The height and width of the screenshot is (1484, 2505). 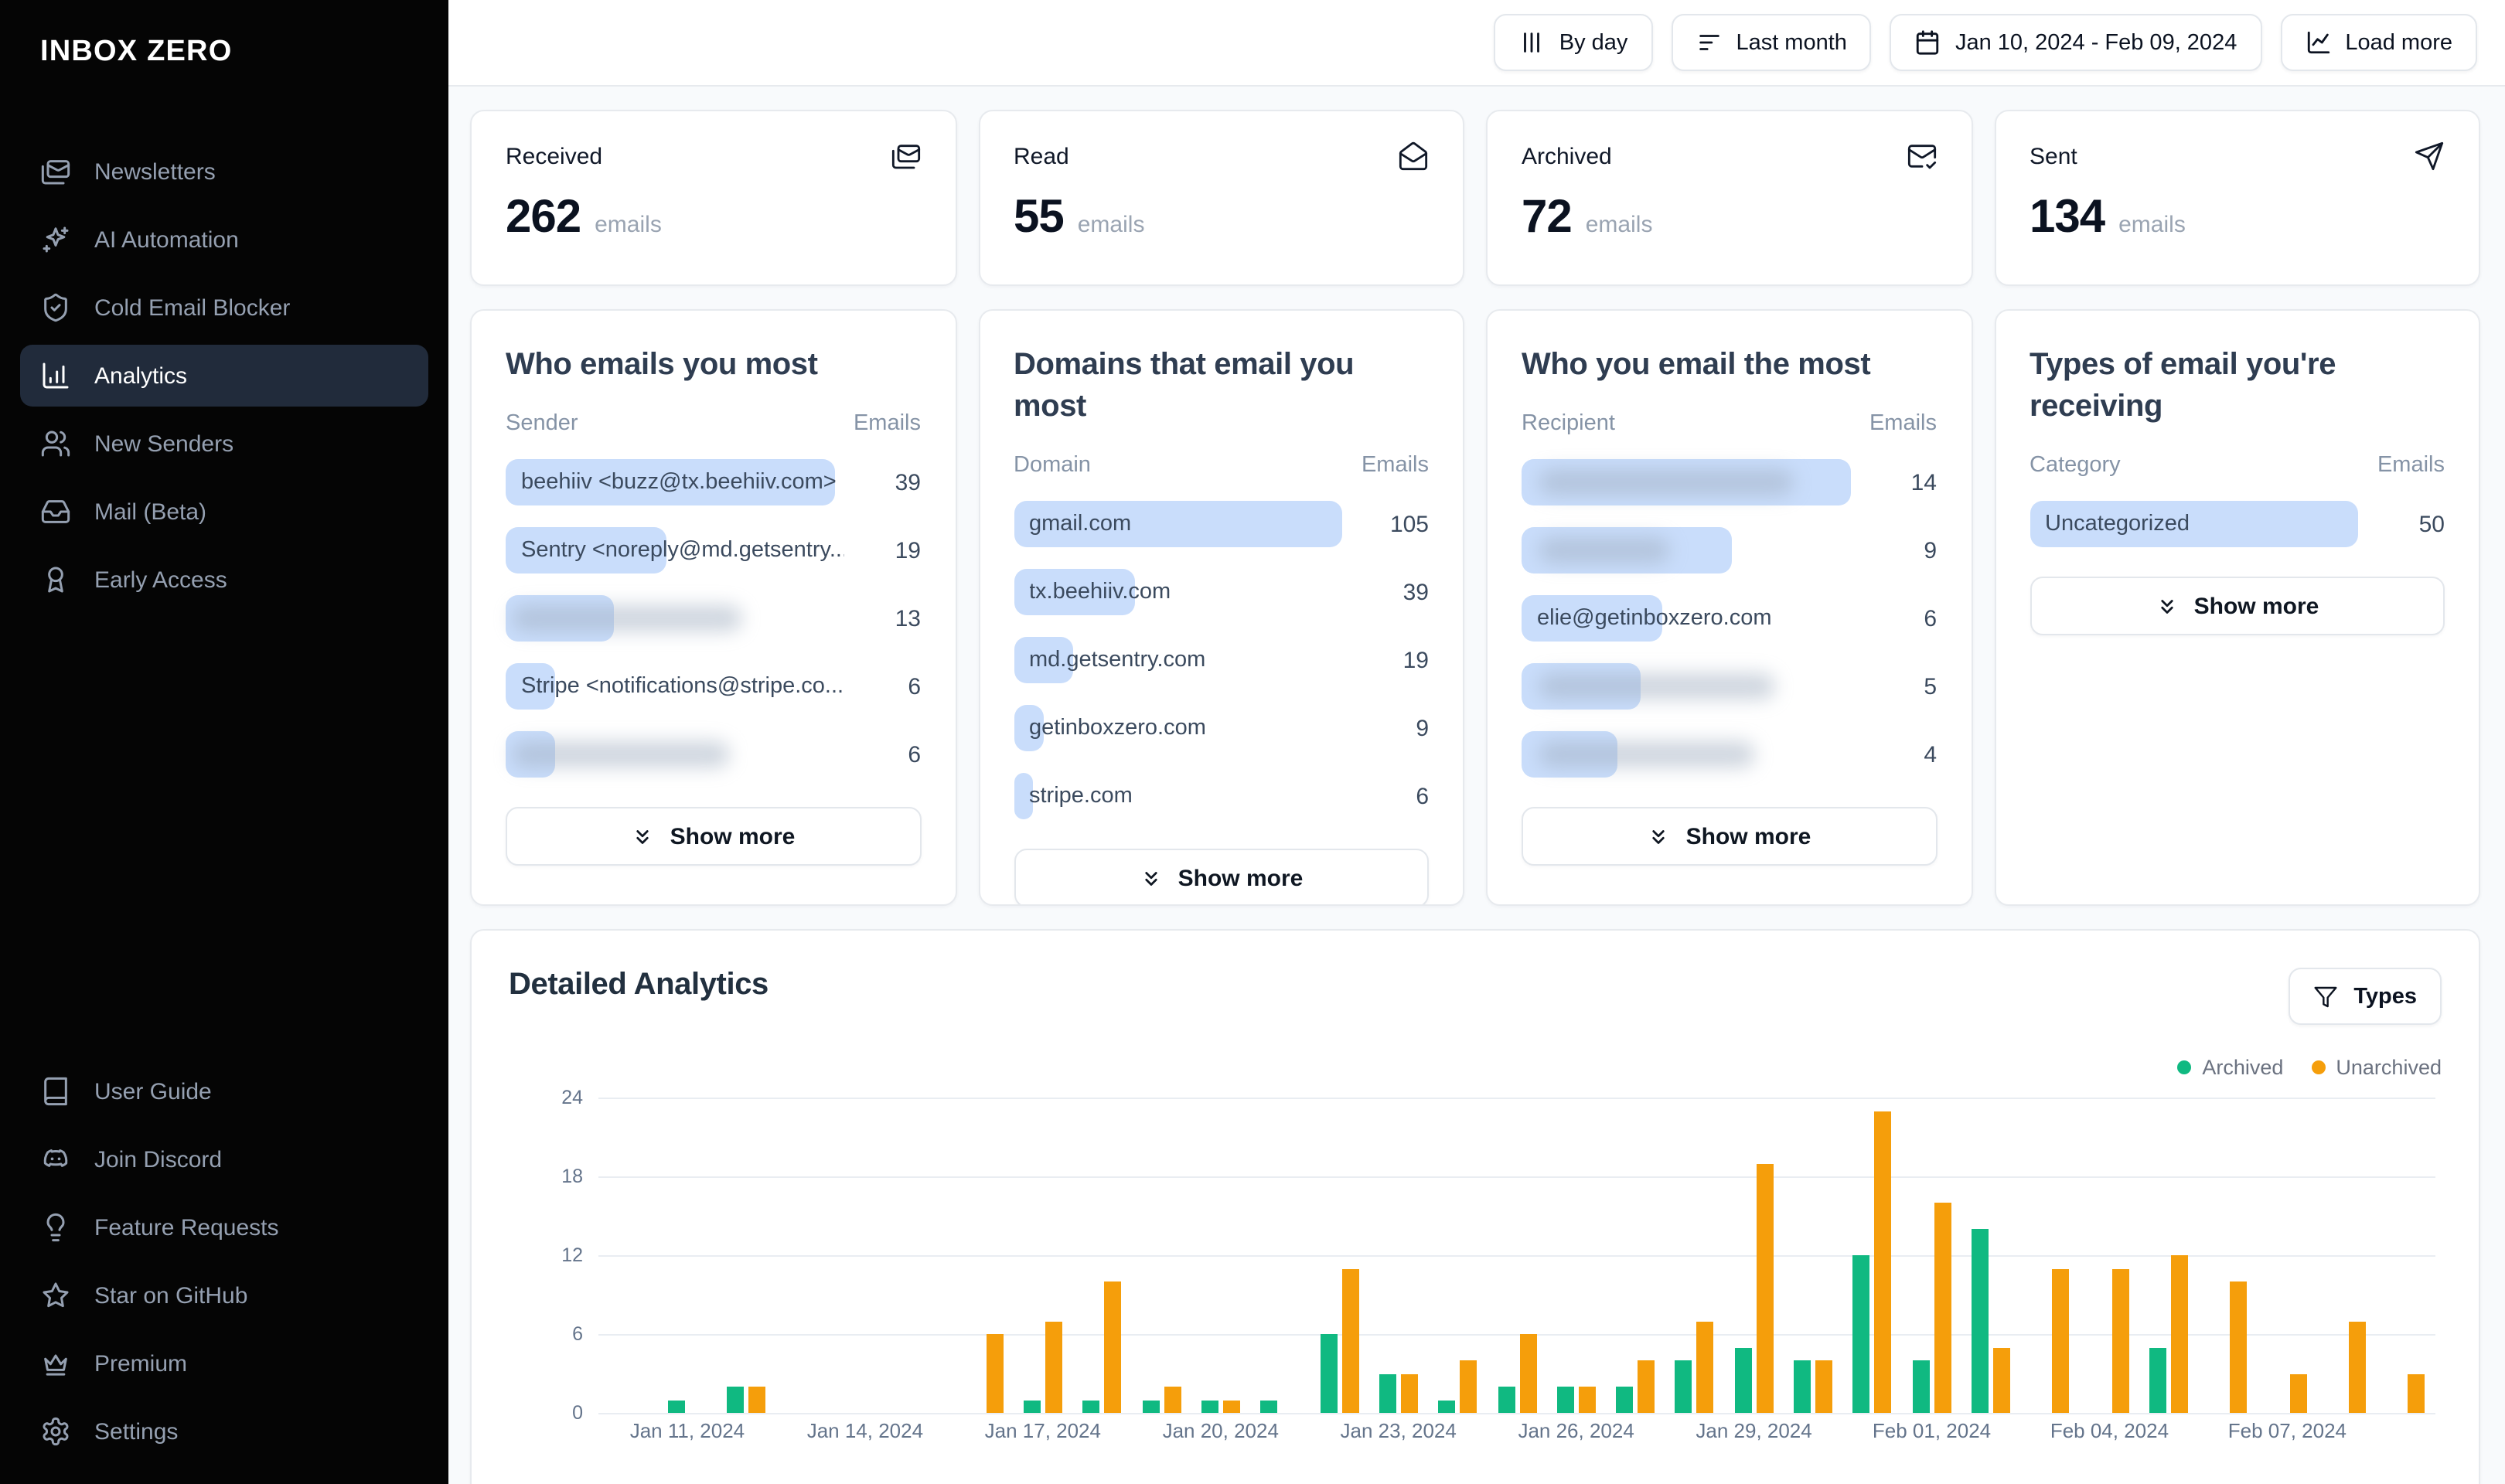 What do you see at coordinates (1729, 550) in the screenshot?
I see `table-row: 9` at bounding box center [1729, 550].